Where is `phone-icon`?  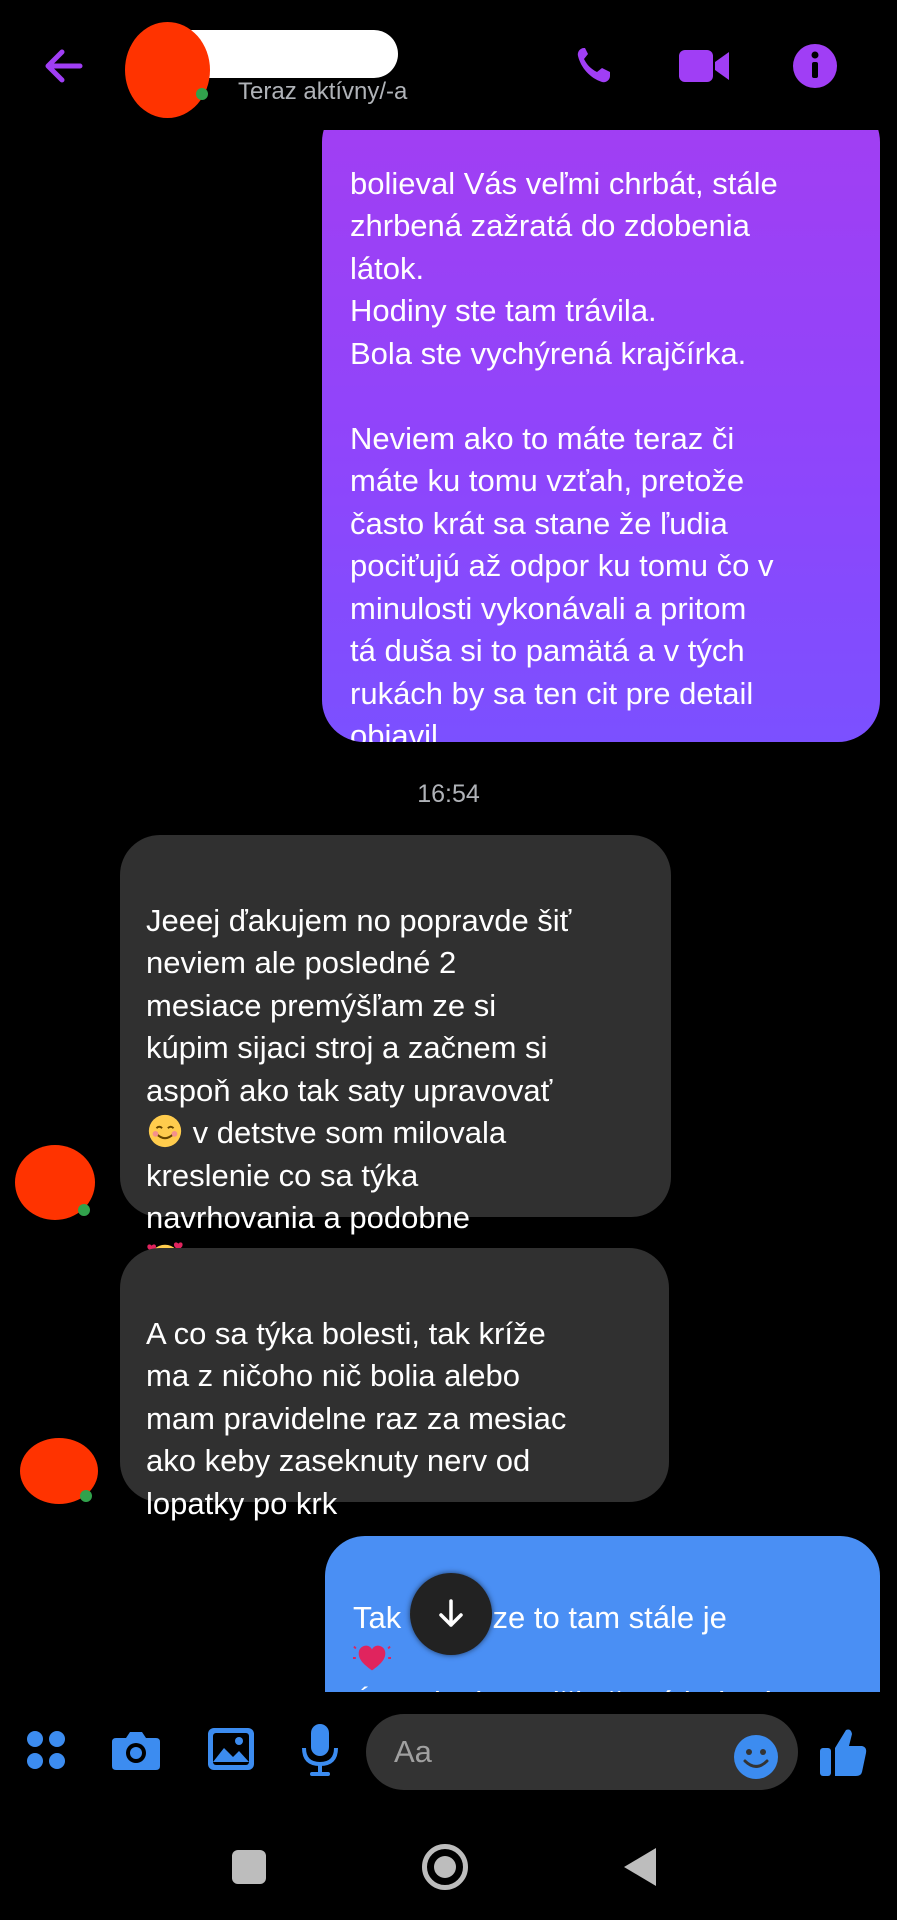 phone-icon is located at coordinates (596, 66).